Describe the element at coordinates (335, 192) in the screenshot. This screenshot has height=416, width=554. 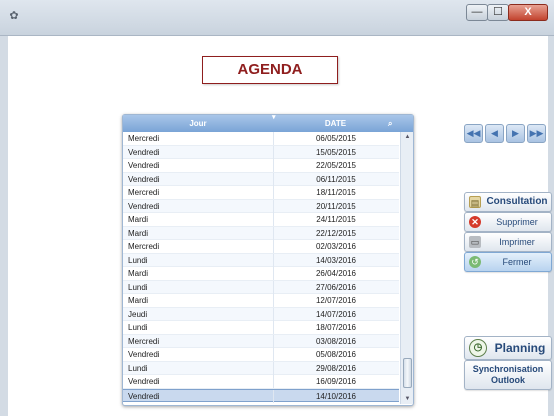
I see `cell-date: 18/11/2015` at that location.